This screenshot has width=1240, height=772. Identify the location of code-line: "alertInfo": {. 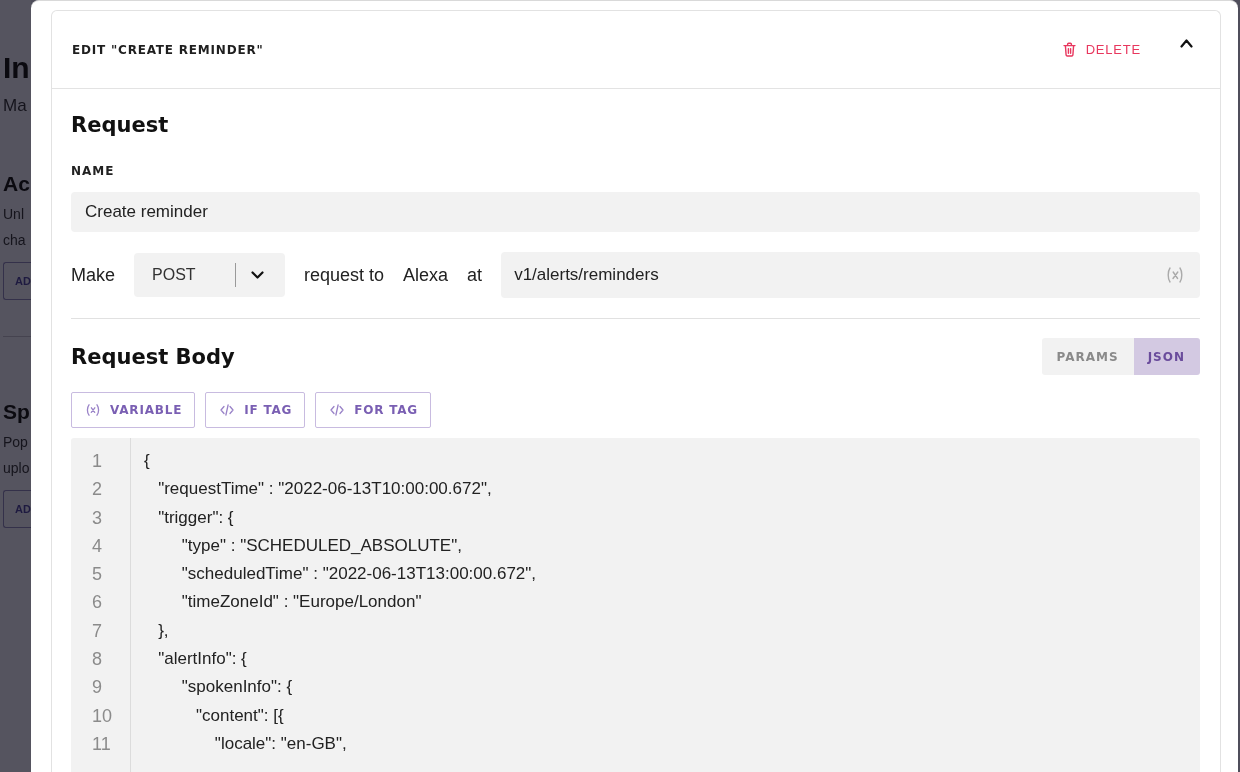
(202, 659).